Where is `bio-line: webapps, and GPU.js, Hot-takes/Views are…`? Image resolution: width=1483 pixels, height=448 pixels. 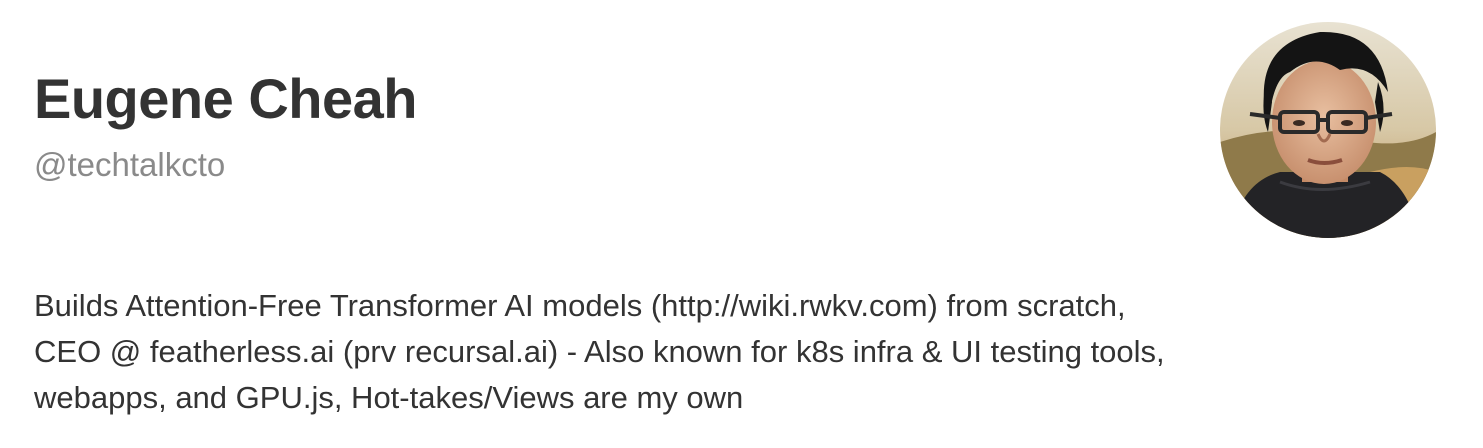
bio-line: webapps, and GPU.js, Hot-takes/Views are… is located at coordinates (389, 397).